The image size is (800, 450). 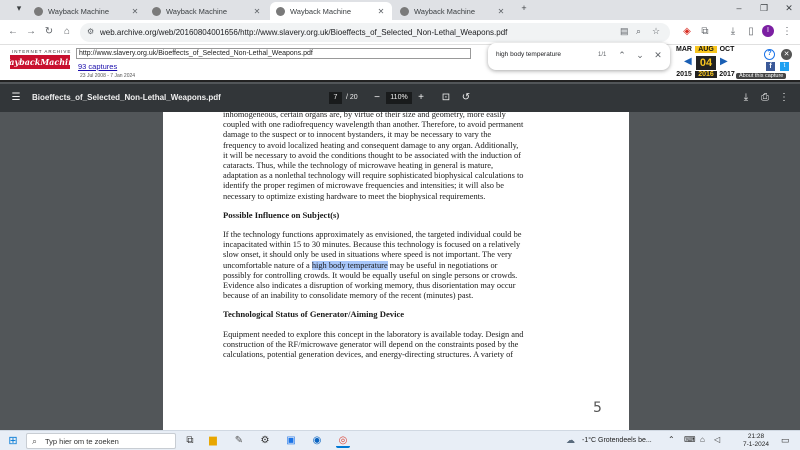 I want to click on paint-icon: ✎, so click(x=239, y=441).